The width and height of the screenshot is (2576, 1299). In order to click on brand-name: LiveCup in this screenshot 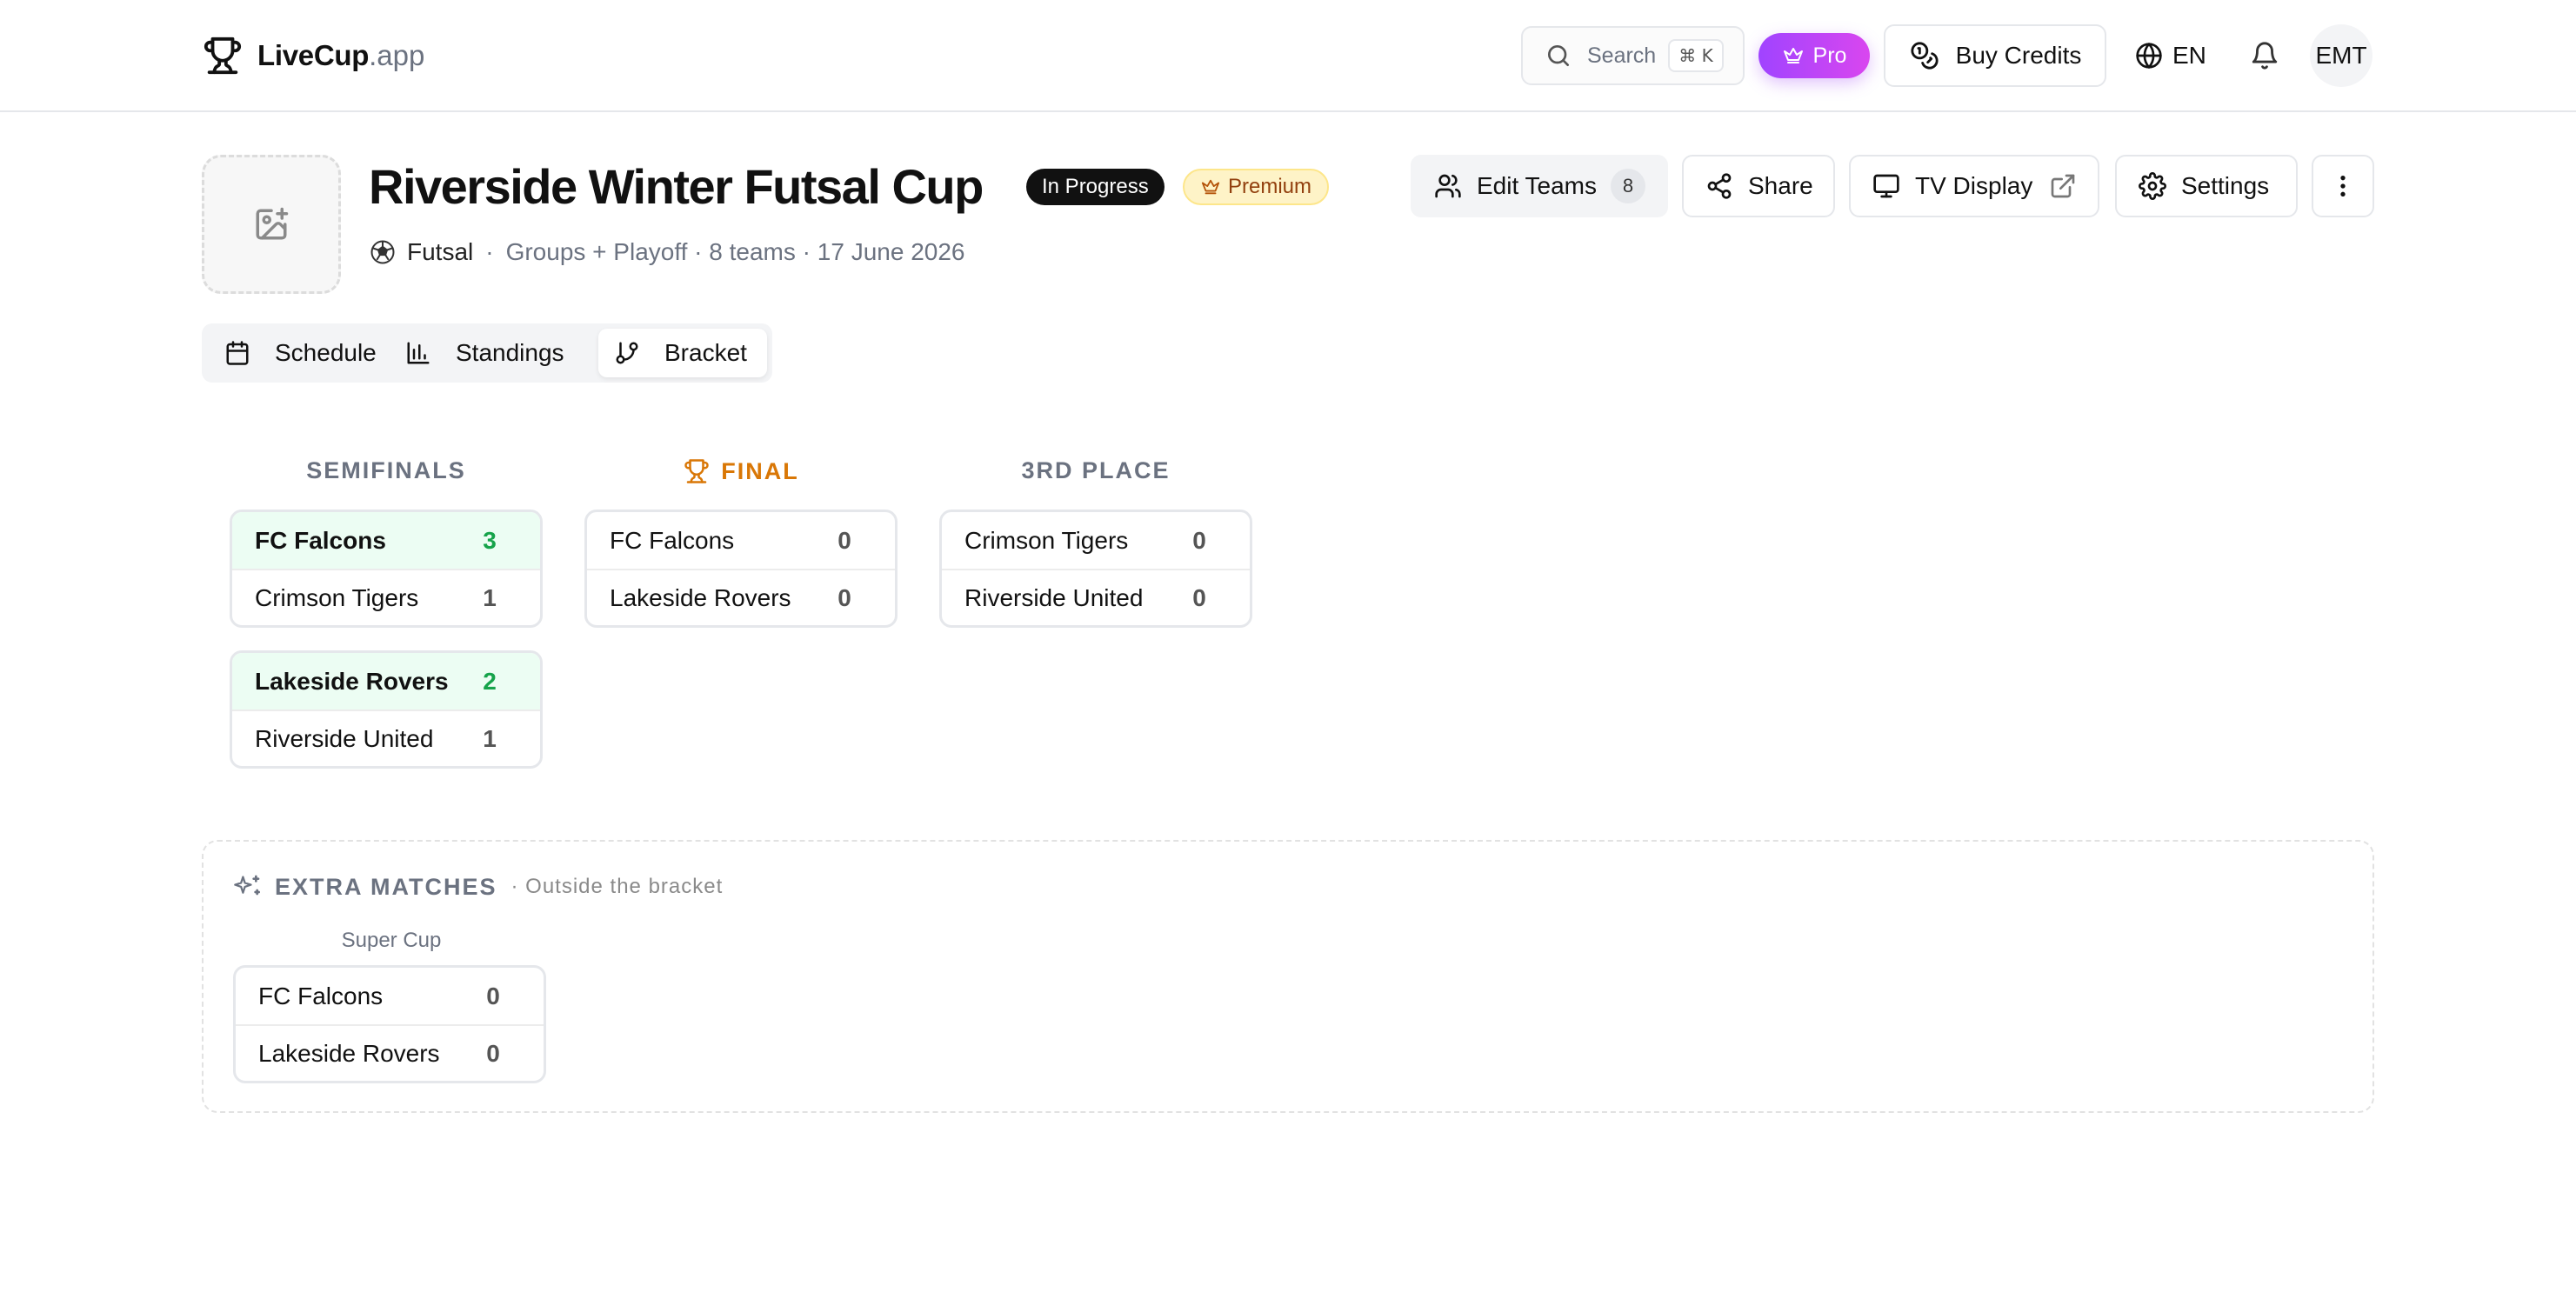, I will do `click(313, 55)`.